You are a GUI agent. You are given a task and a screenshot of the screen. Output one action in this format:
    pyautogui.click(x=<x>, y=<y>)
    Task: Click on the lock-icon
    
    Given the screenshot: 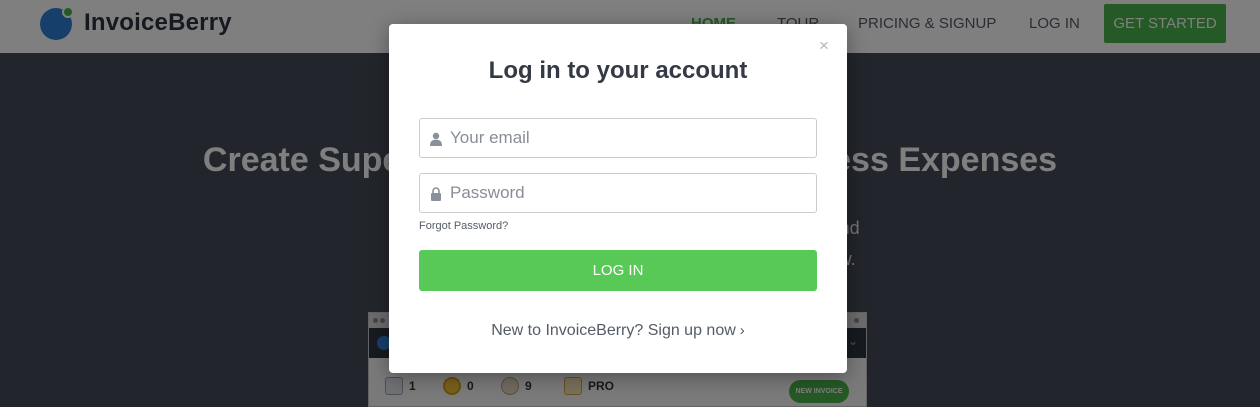 What is the action you would take?
    pyautogui.click(x=436, y=194)
    